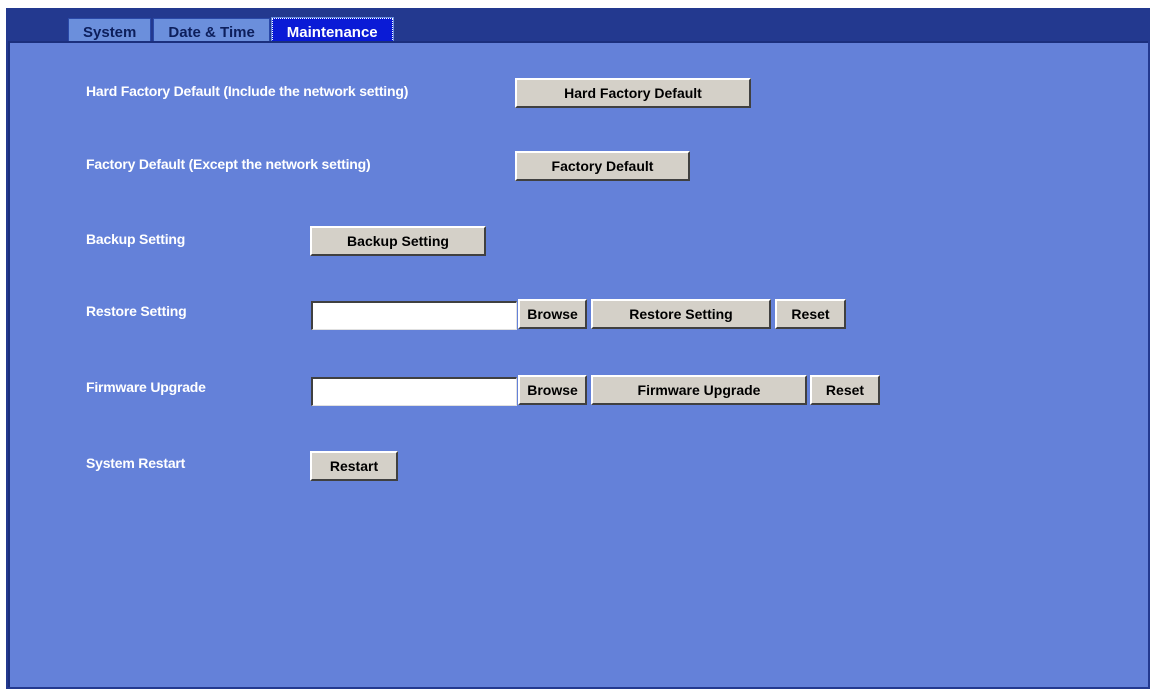 The height and width of the screenshot is (692, 1152). I want to click on restore-setting-label: Restore Setting, so click(136, 311).